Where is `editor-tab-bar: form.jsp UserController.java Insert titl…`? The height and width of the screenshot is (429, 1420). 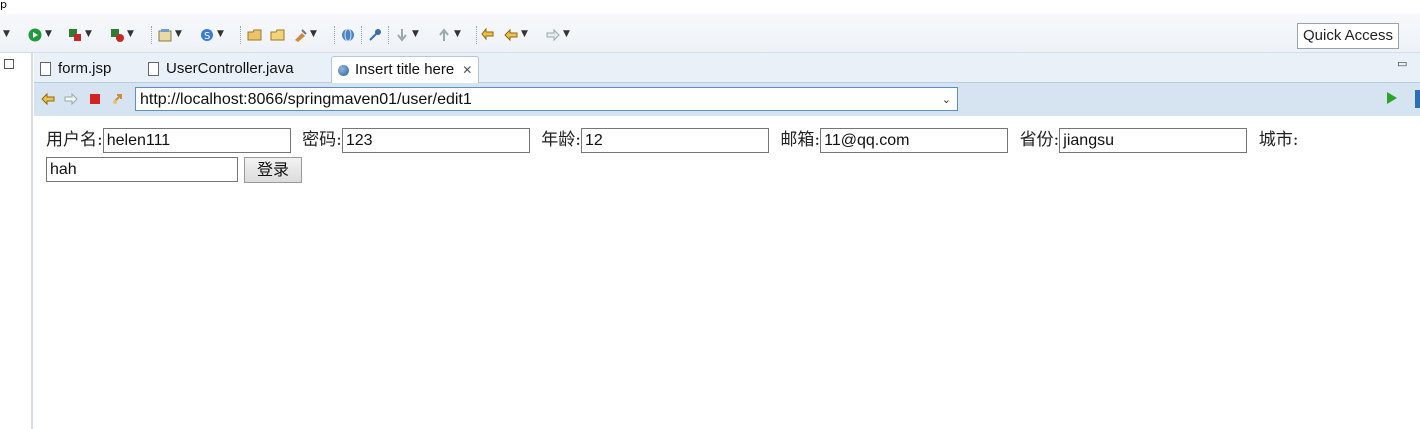 editor-tab-bar: form.jsp UserController.java Insert titl… is located at coordinates (727, 68).